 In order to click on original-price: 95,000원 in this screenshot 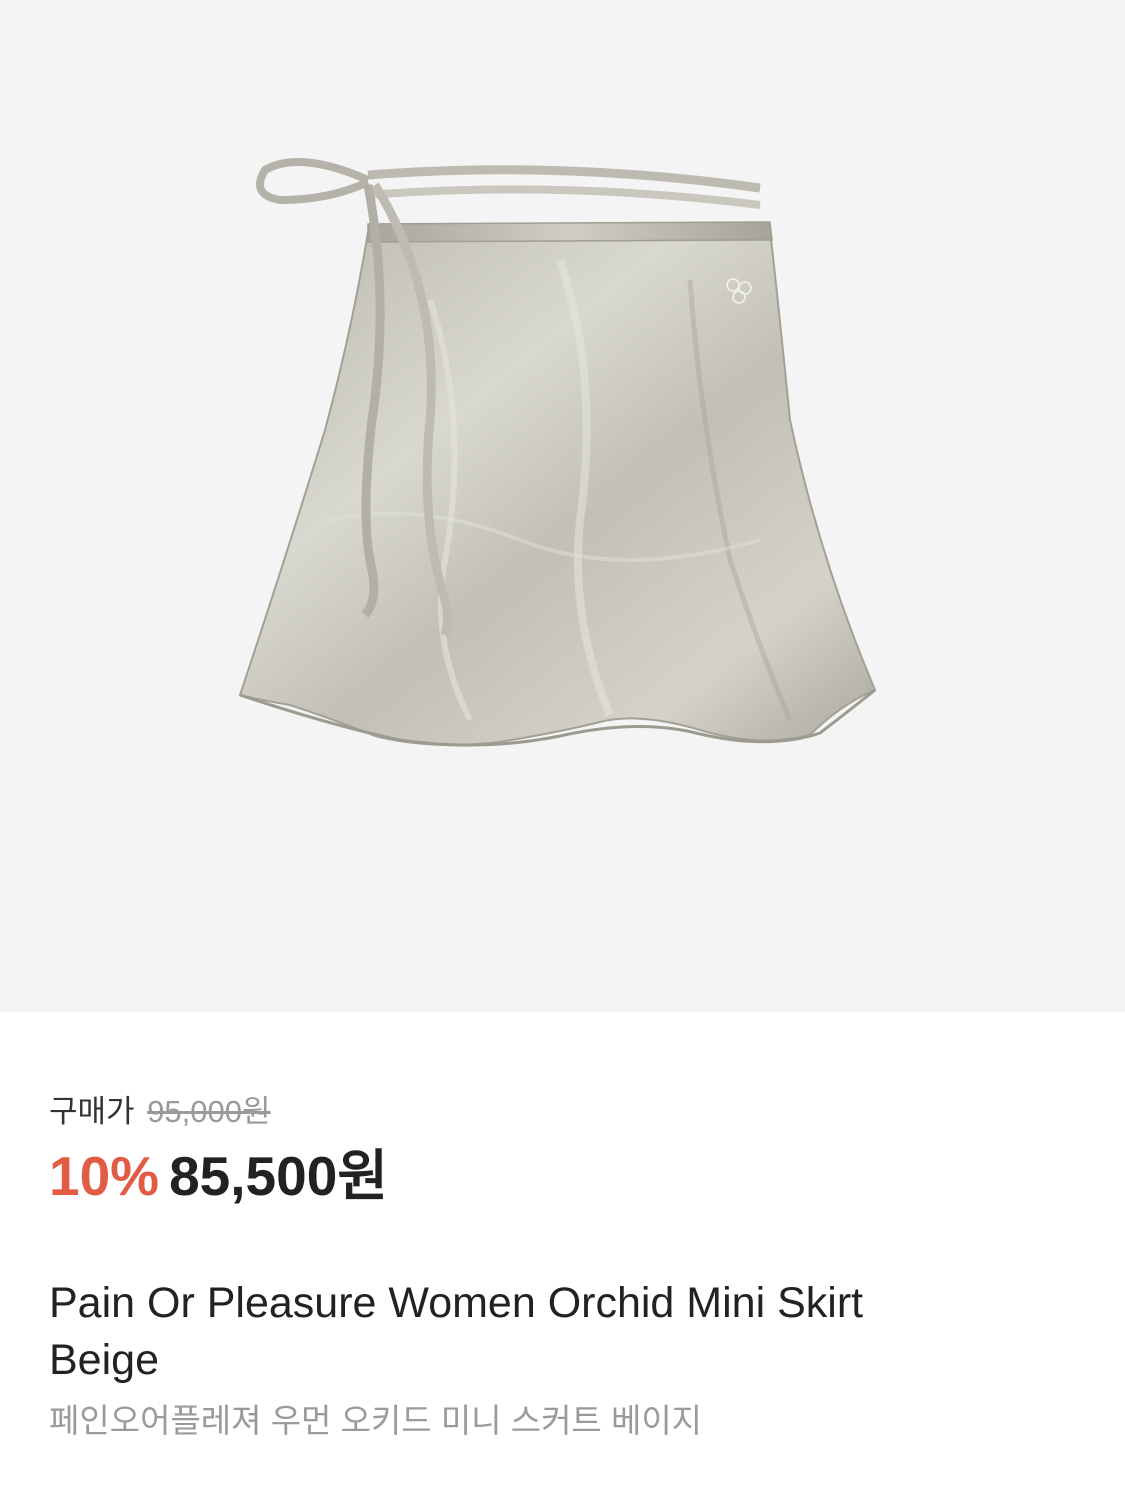, I will do `click(209, 1111)`.